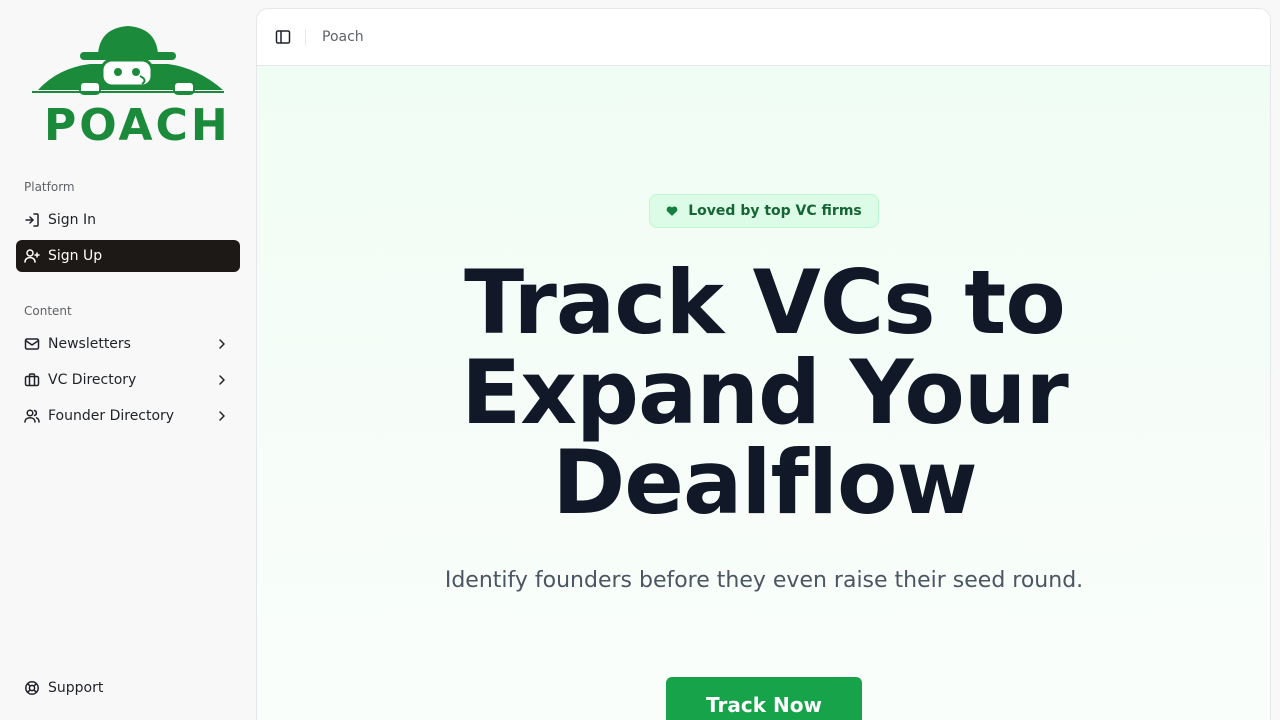 Image resolution: width=1280 pixels, height=720 pixels. Describe the element at coordinates (343, 37) in the screenshot. I see `breadcrumb: Poach` at that location.